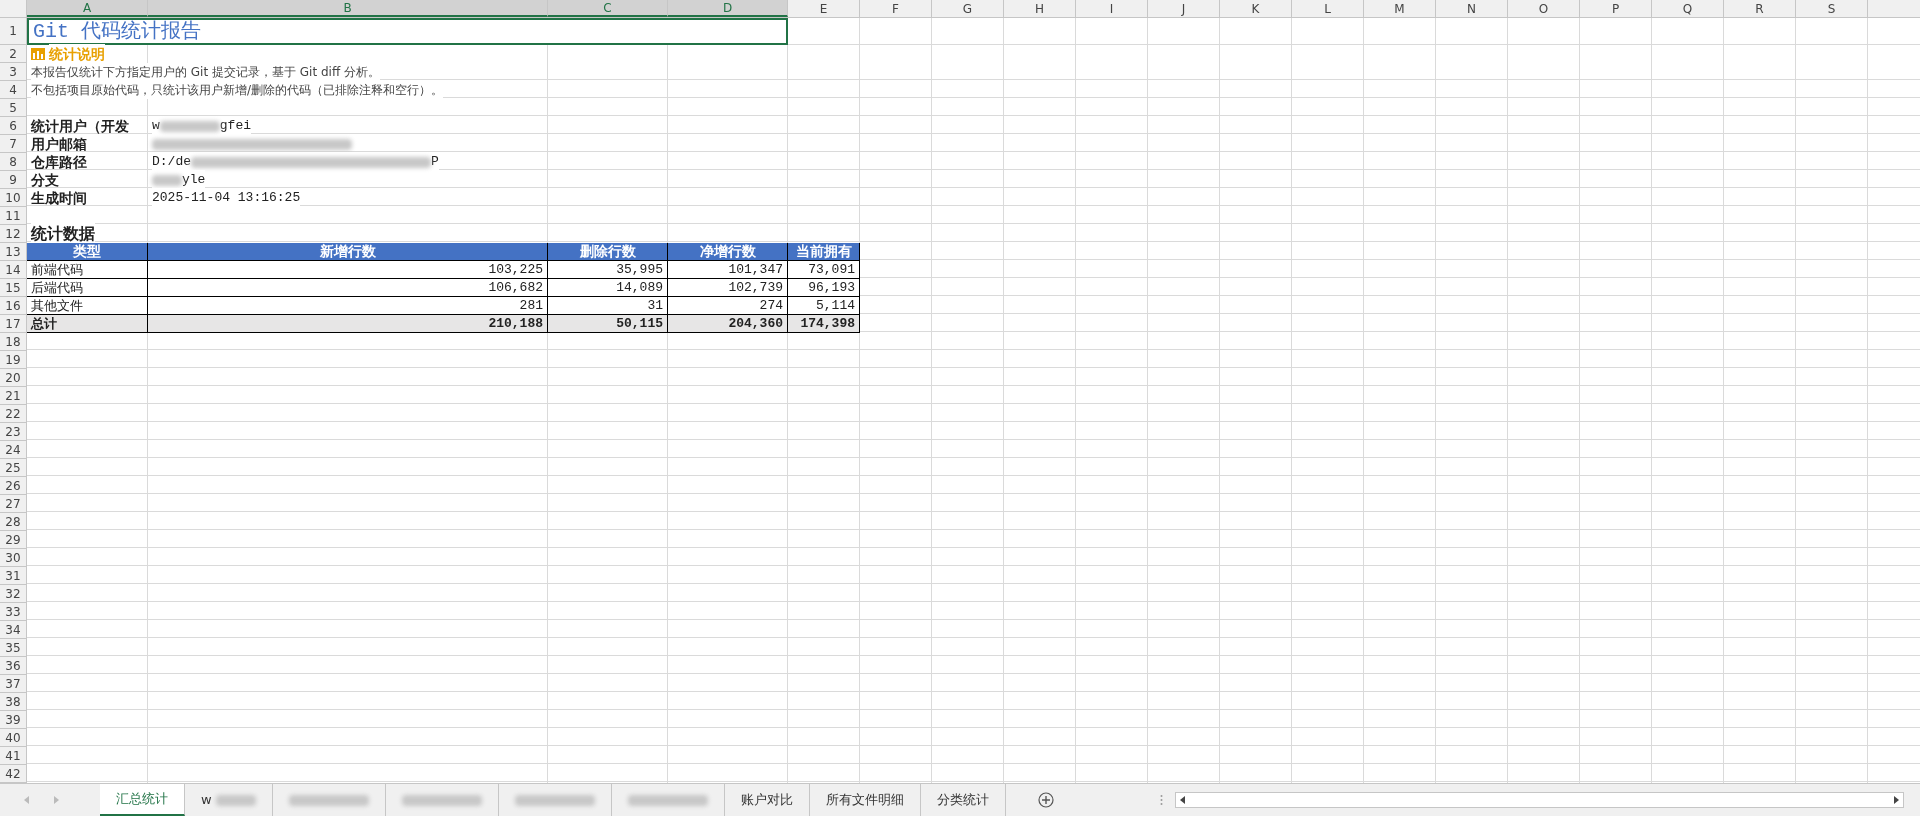 The image size is (1920, 816). What do you see at coordinates (824, 306) in the screenshot?
I see `table-cell: 5,114` at bounding box center [824, 306].